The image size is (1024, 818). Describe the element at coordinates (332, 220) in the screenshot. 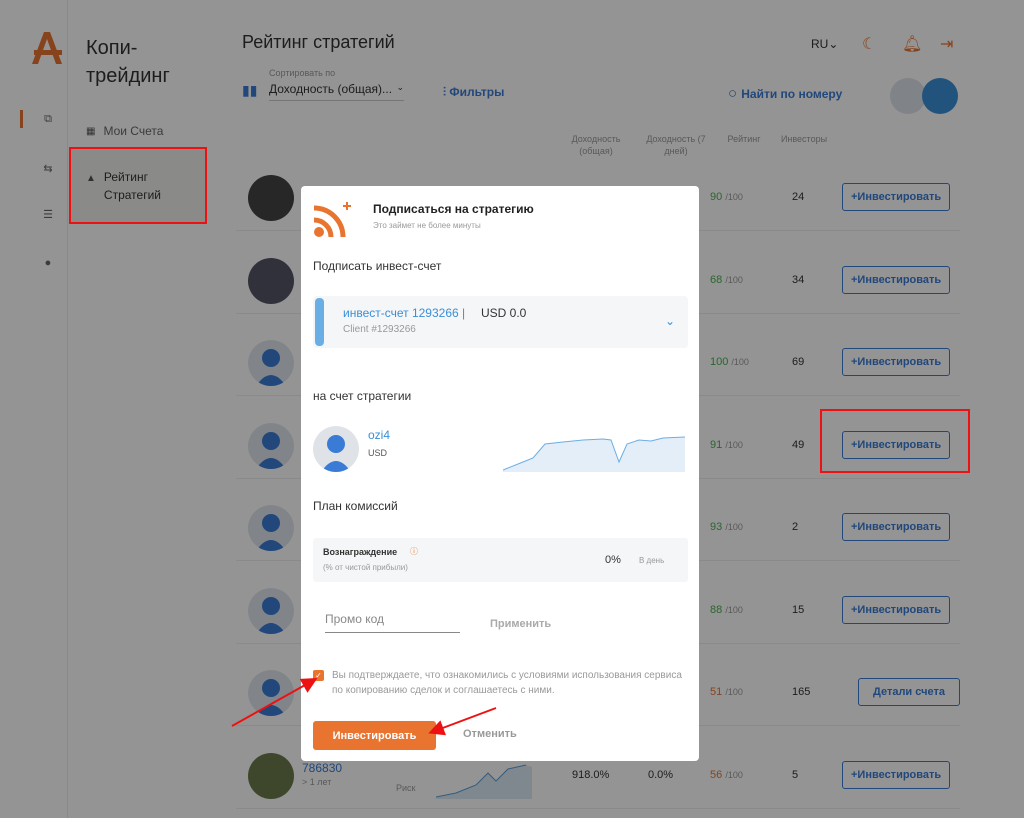

I see `rss-plus-icon` at that location.